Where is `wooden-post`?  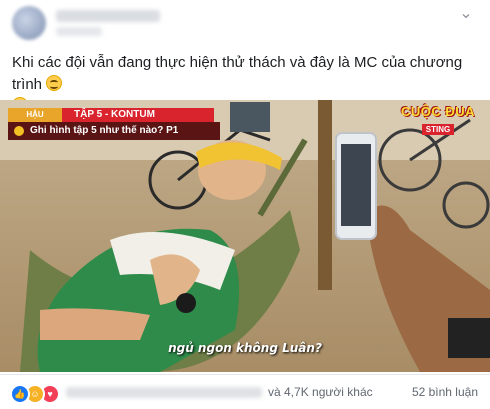
wooden-post is located at coordinates (325, 195).